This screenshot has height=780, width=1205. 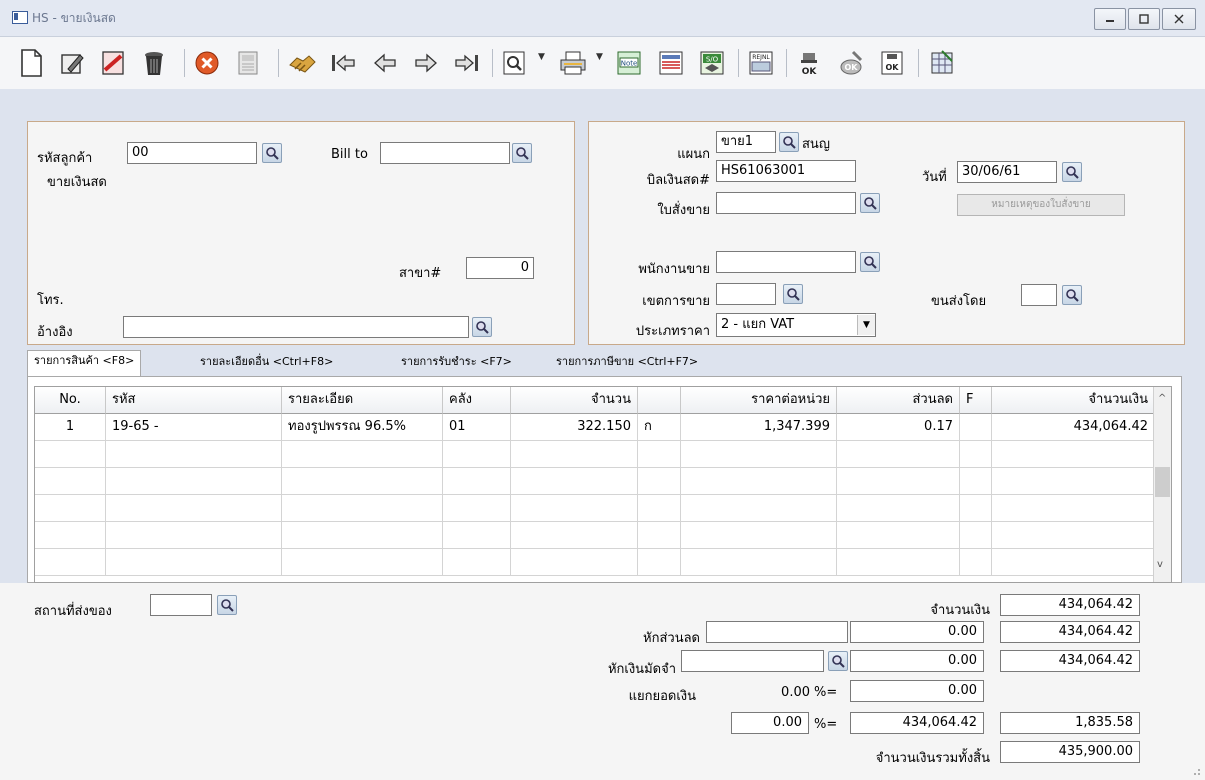 I want to click on journal-button: REJNL, so click(x=761, y=63).